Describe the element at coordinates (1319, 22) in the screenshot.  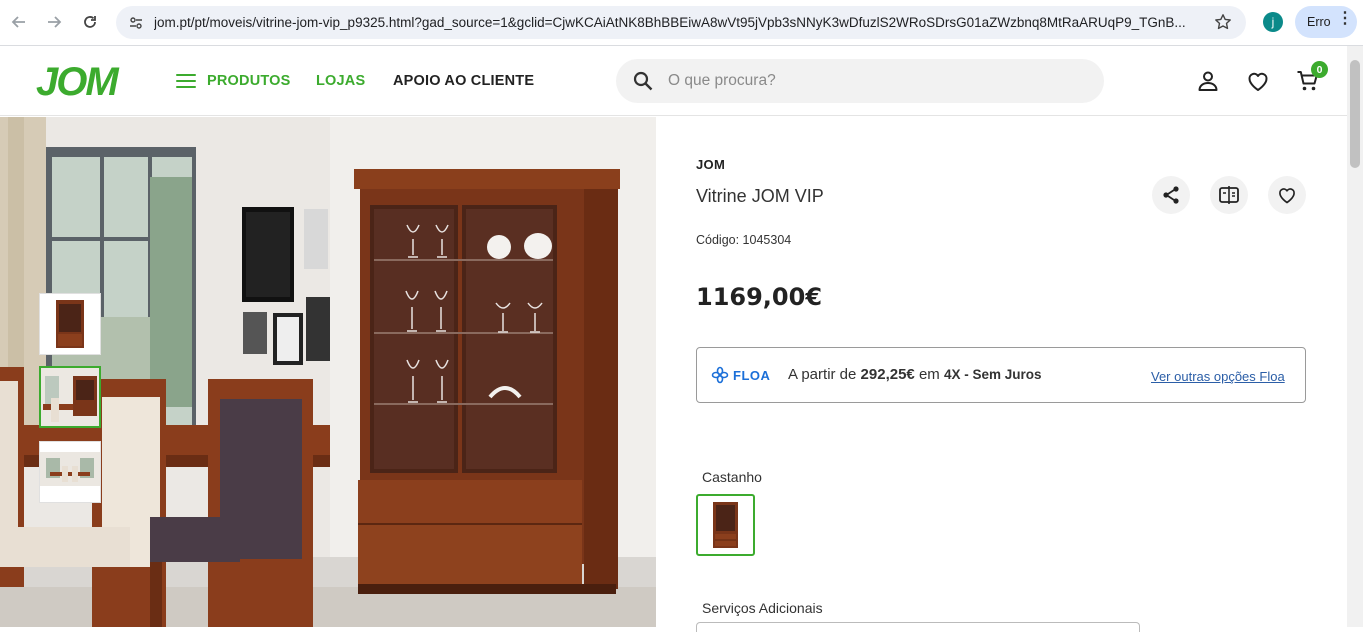
I see `error-label: Erro` at that location.